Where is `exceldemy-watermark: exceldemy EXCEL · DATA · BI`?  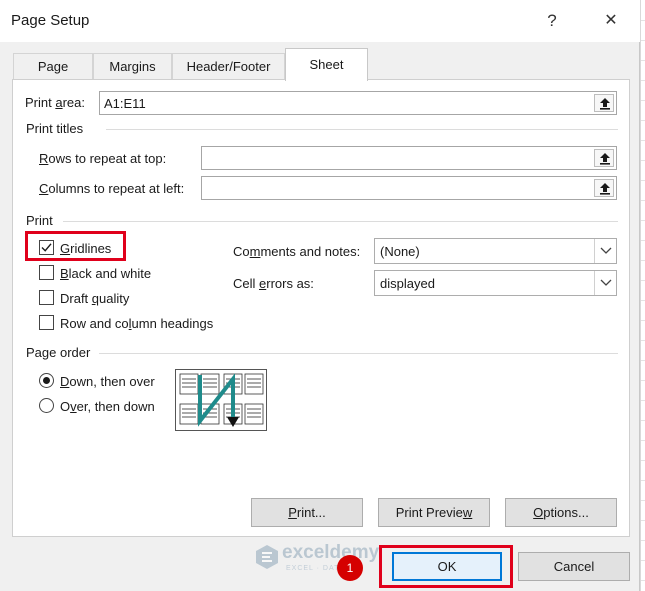 exceldemy-watermark: exceldemy EXCEL · DATA · BI is located at coordinates (317, 560).